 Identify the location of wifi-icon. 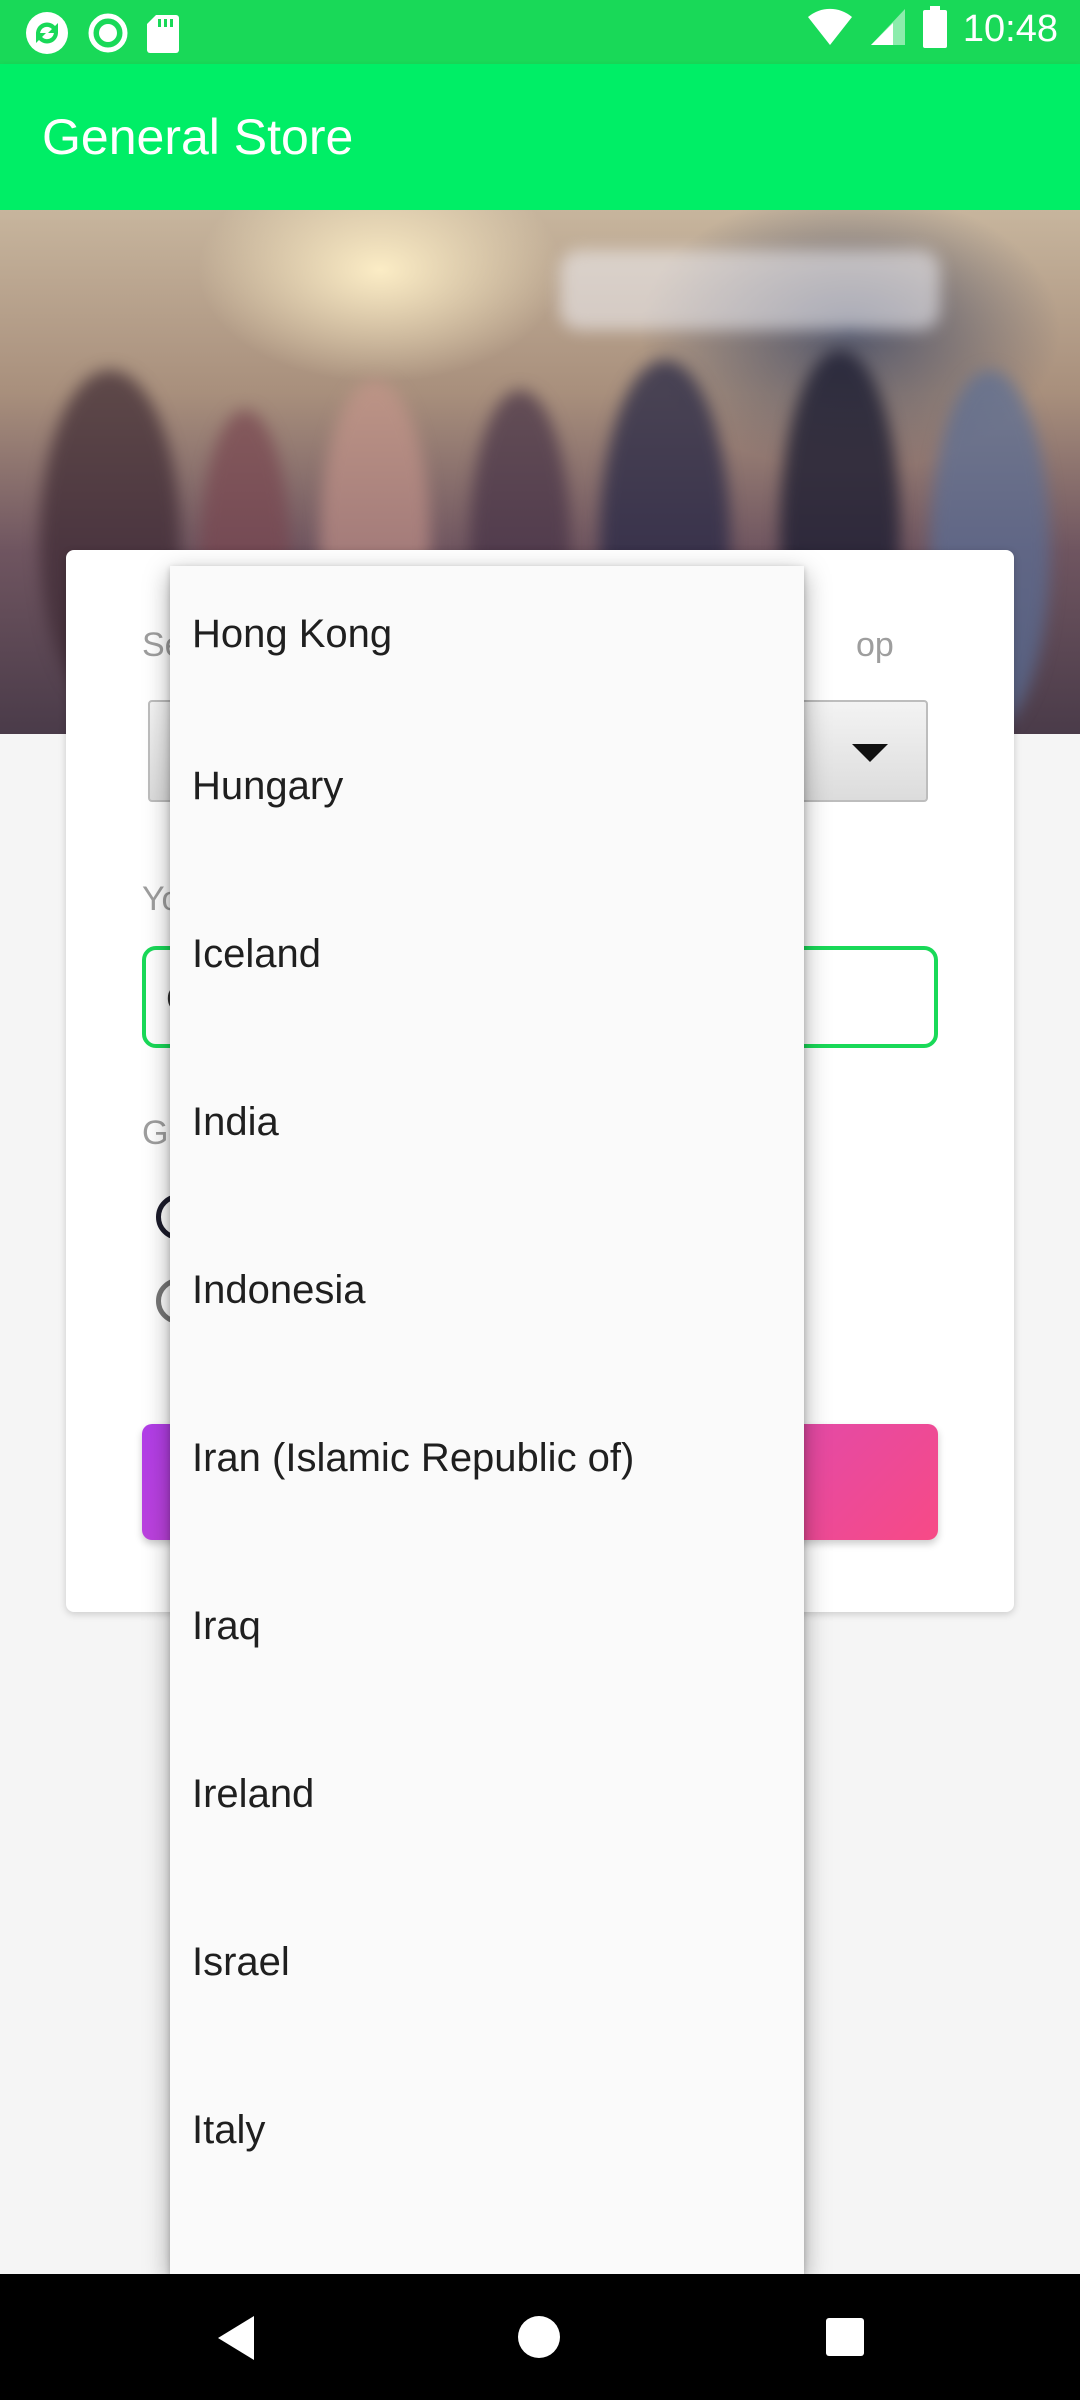
(830, 29).